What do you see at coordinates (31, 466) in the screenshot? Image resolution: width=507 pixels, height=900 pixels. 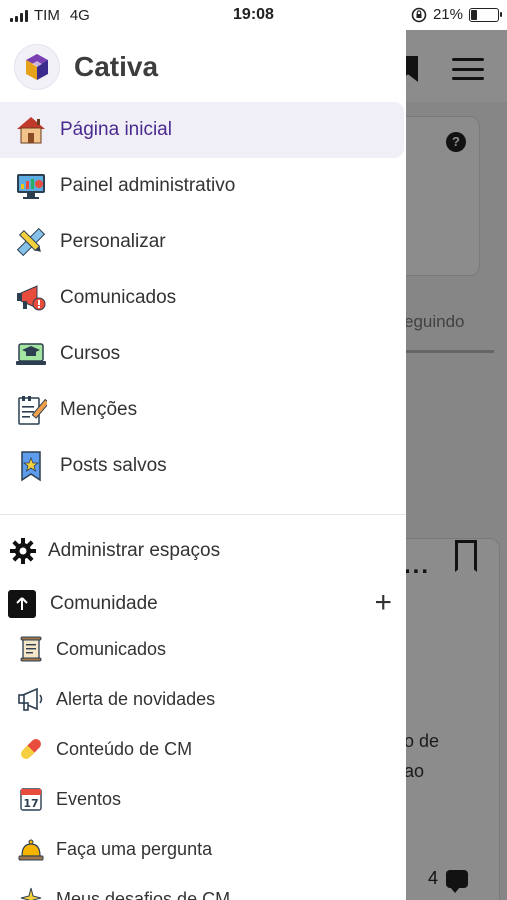 I see `bookmark-star-icon` at bounding box center [31, 466].